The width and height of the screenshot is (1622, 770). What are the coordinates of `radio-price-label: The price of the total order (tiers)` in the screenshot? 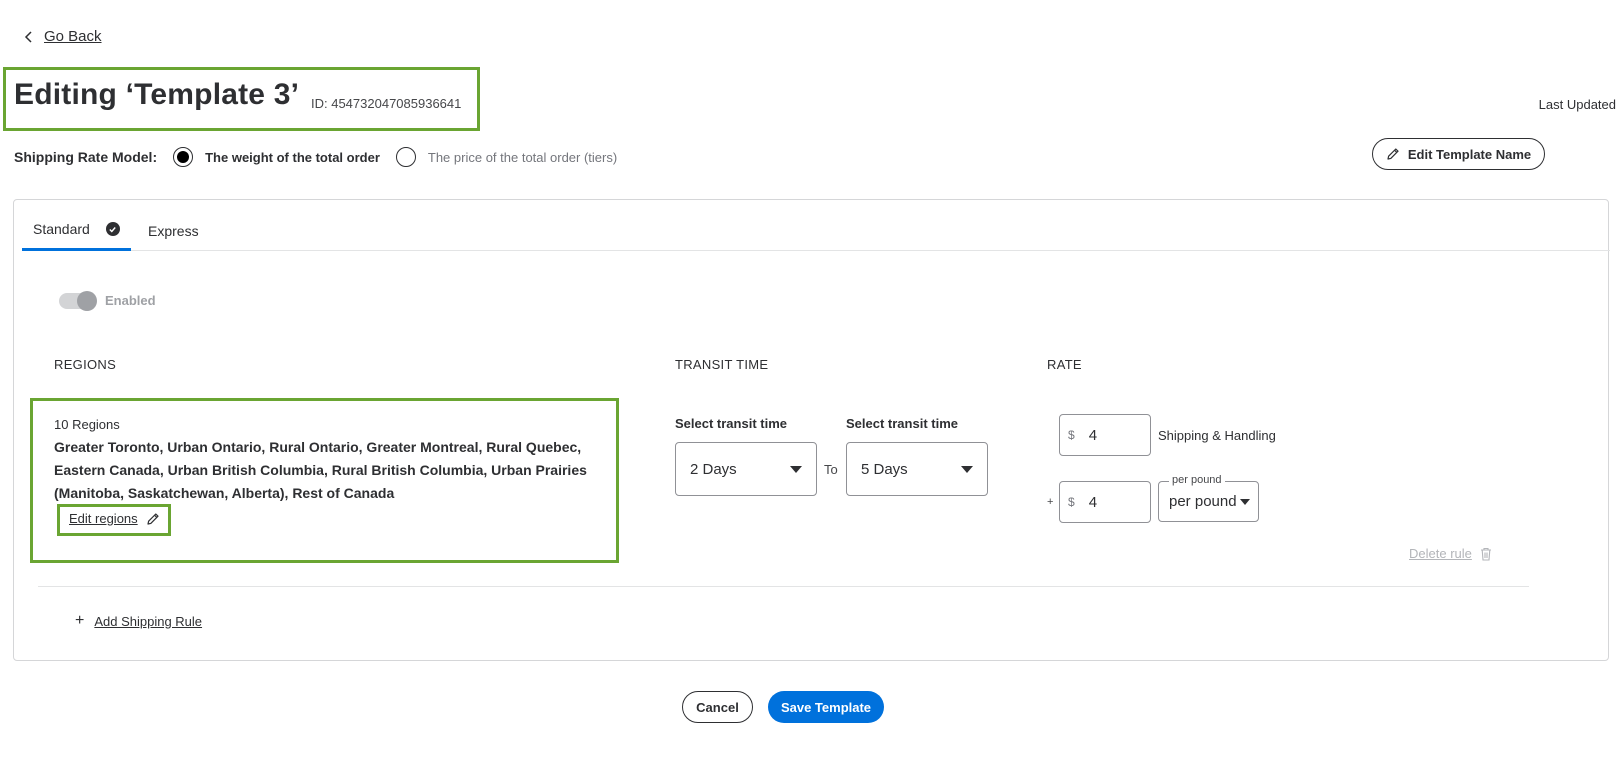 It's located at (522, 157).